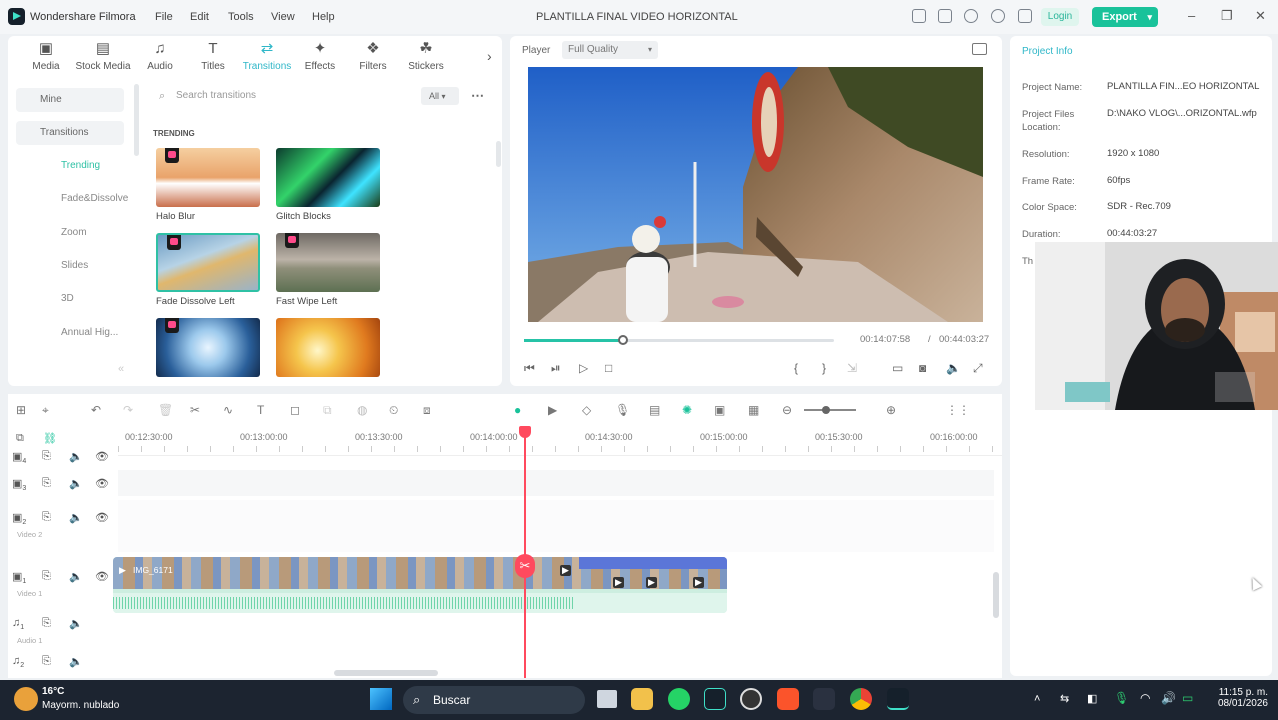 This screenshot has height=720, width=1278. What do you see at coordinates (517, 410) in the screenshot?
I see `auto-highlight-icon: ●` at bounding box center [517, 410].